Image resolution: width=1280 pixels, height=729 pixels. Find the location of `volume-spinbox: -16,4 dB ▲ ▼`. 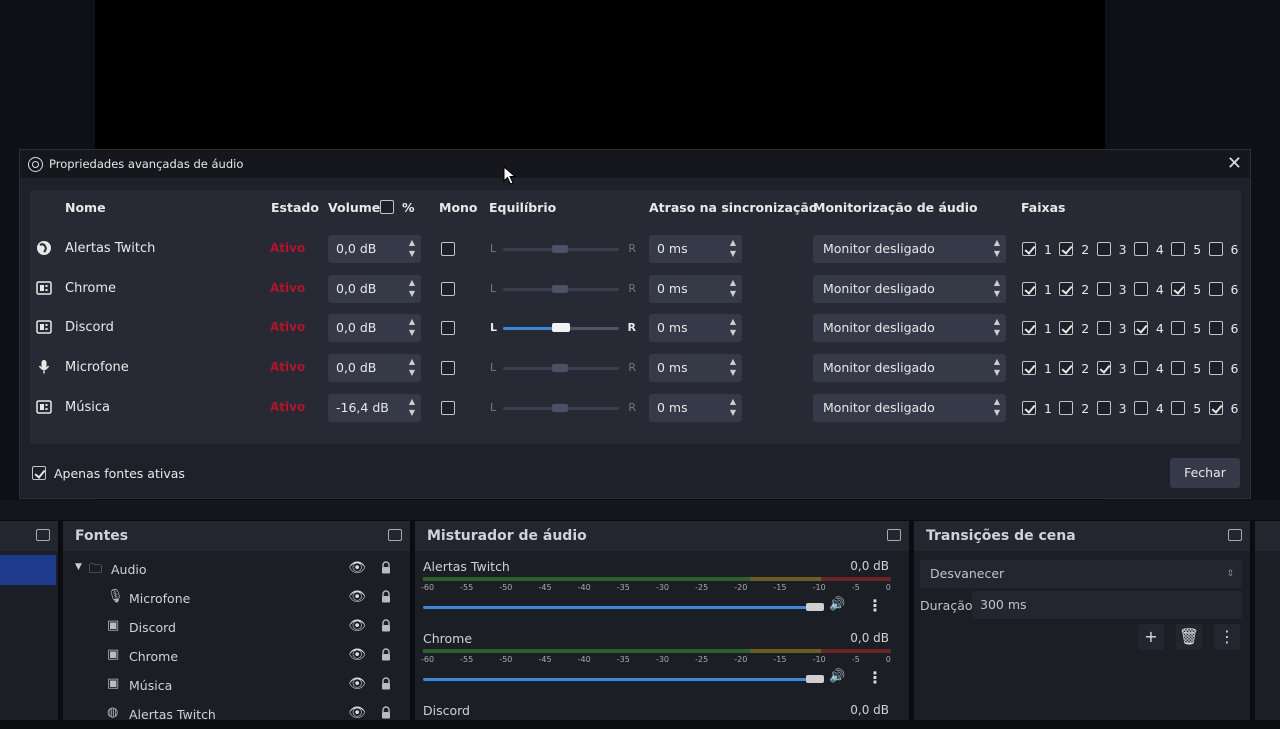

volume-spinbox: -16,4 dB ▲ ▼ is located at coordinates (374, 407).